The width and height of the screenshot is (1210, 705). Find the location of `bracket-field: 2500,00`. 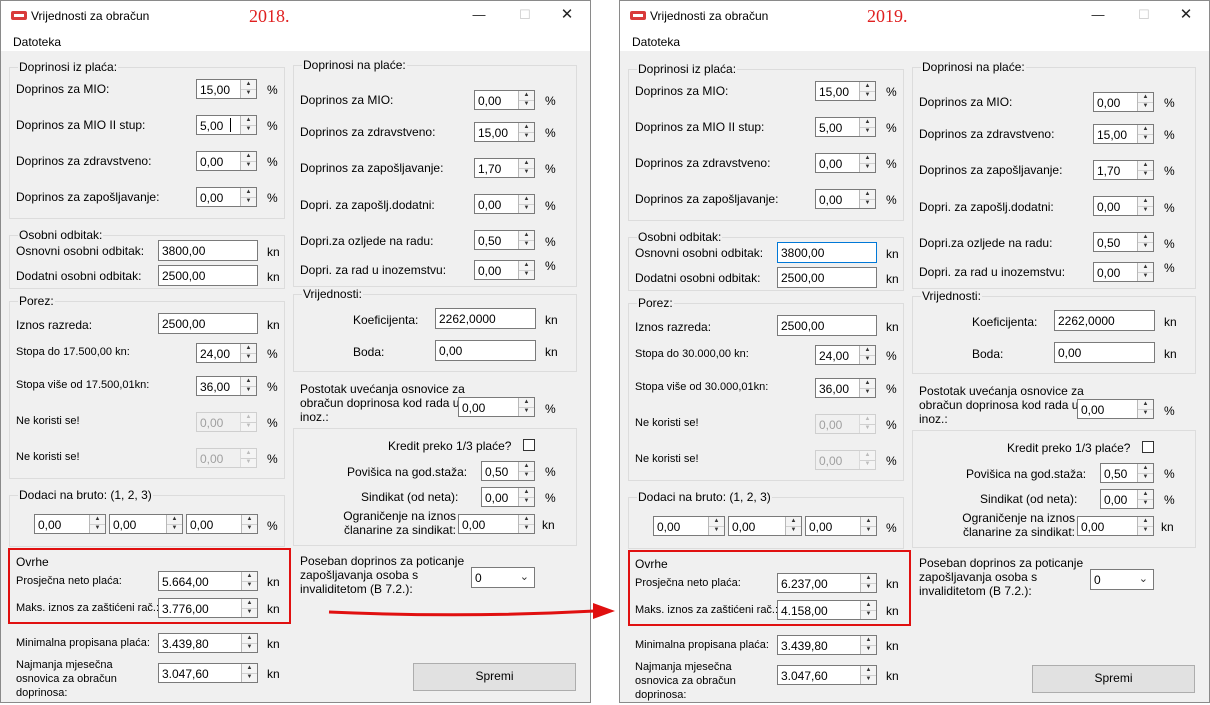

bracket-field: 2500,00 is located at coordinates (827, 325).